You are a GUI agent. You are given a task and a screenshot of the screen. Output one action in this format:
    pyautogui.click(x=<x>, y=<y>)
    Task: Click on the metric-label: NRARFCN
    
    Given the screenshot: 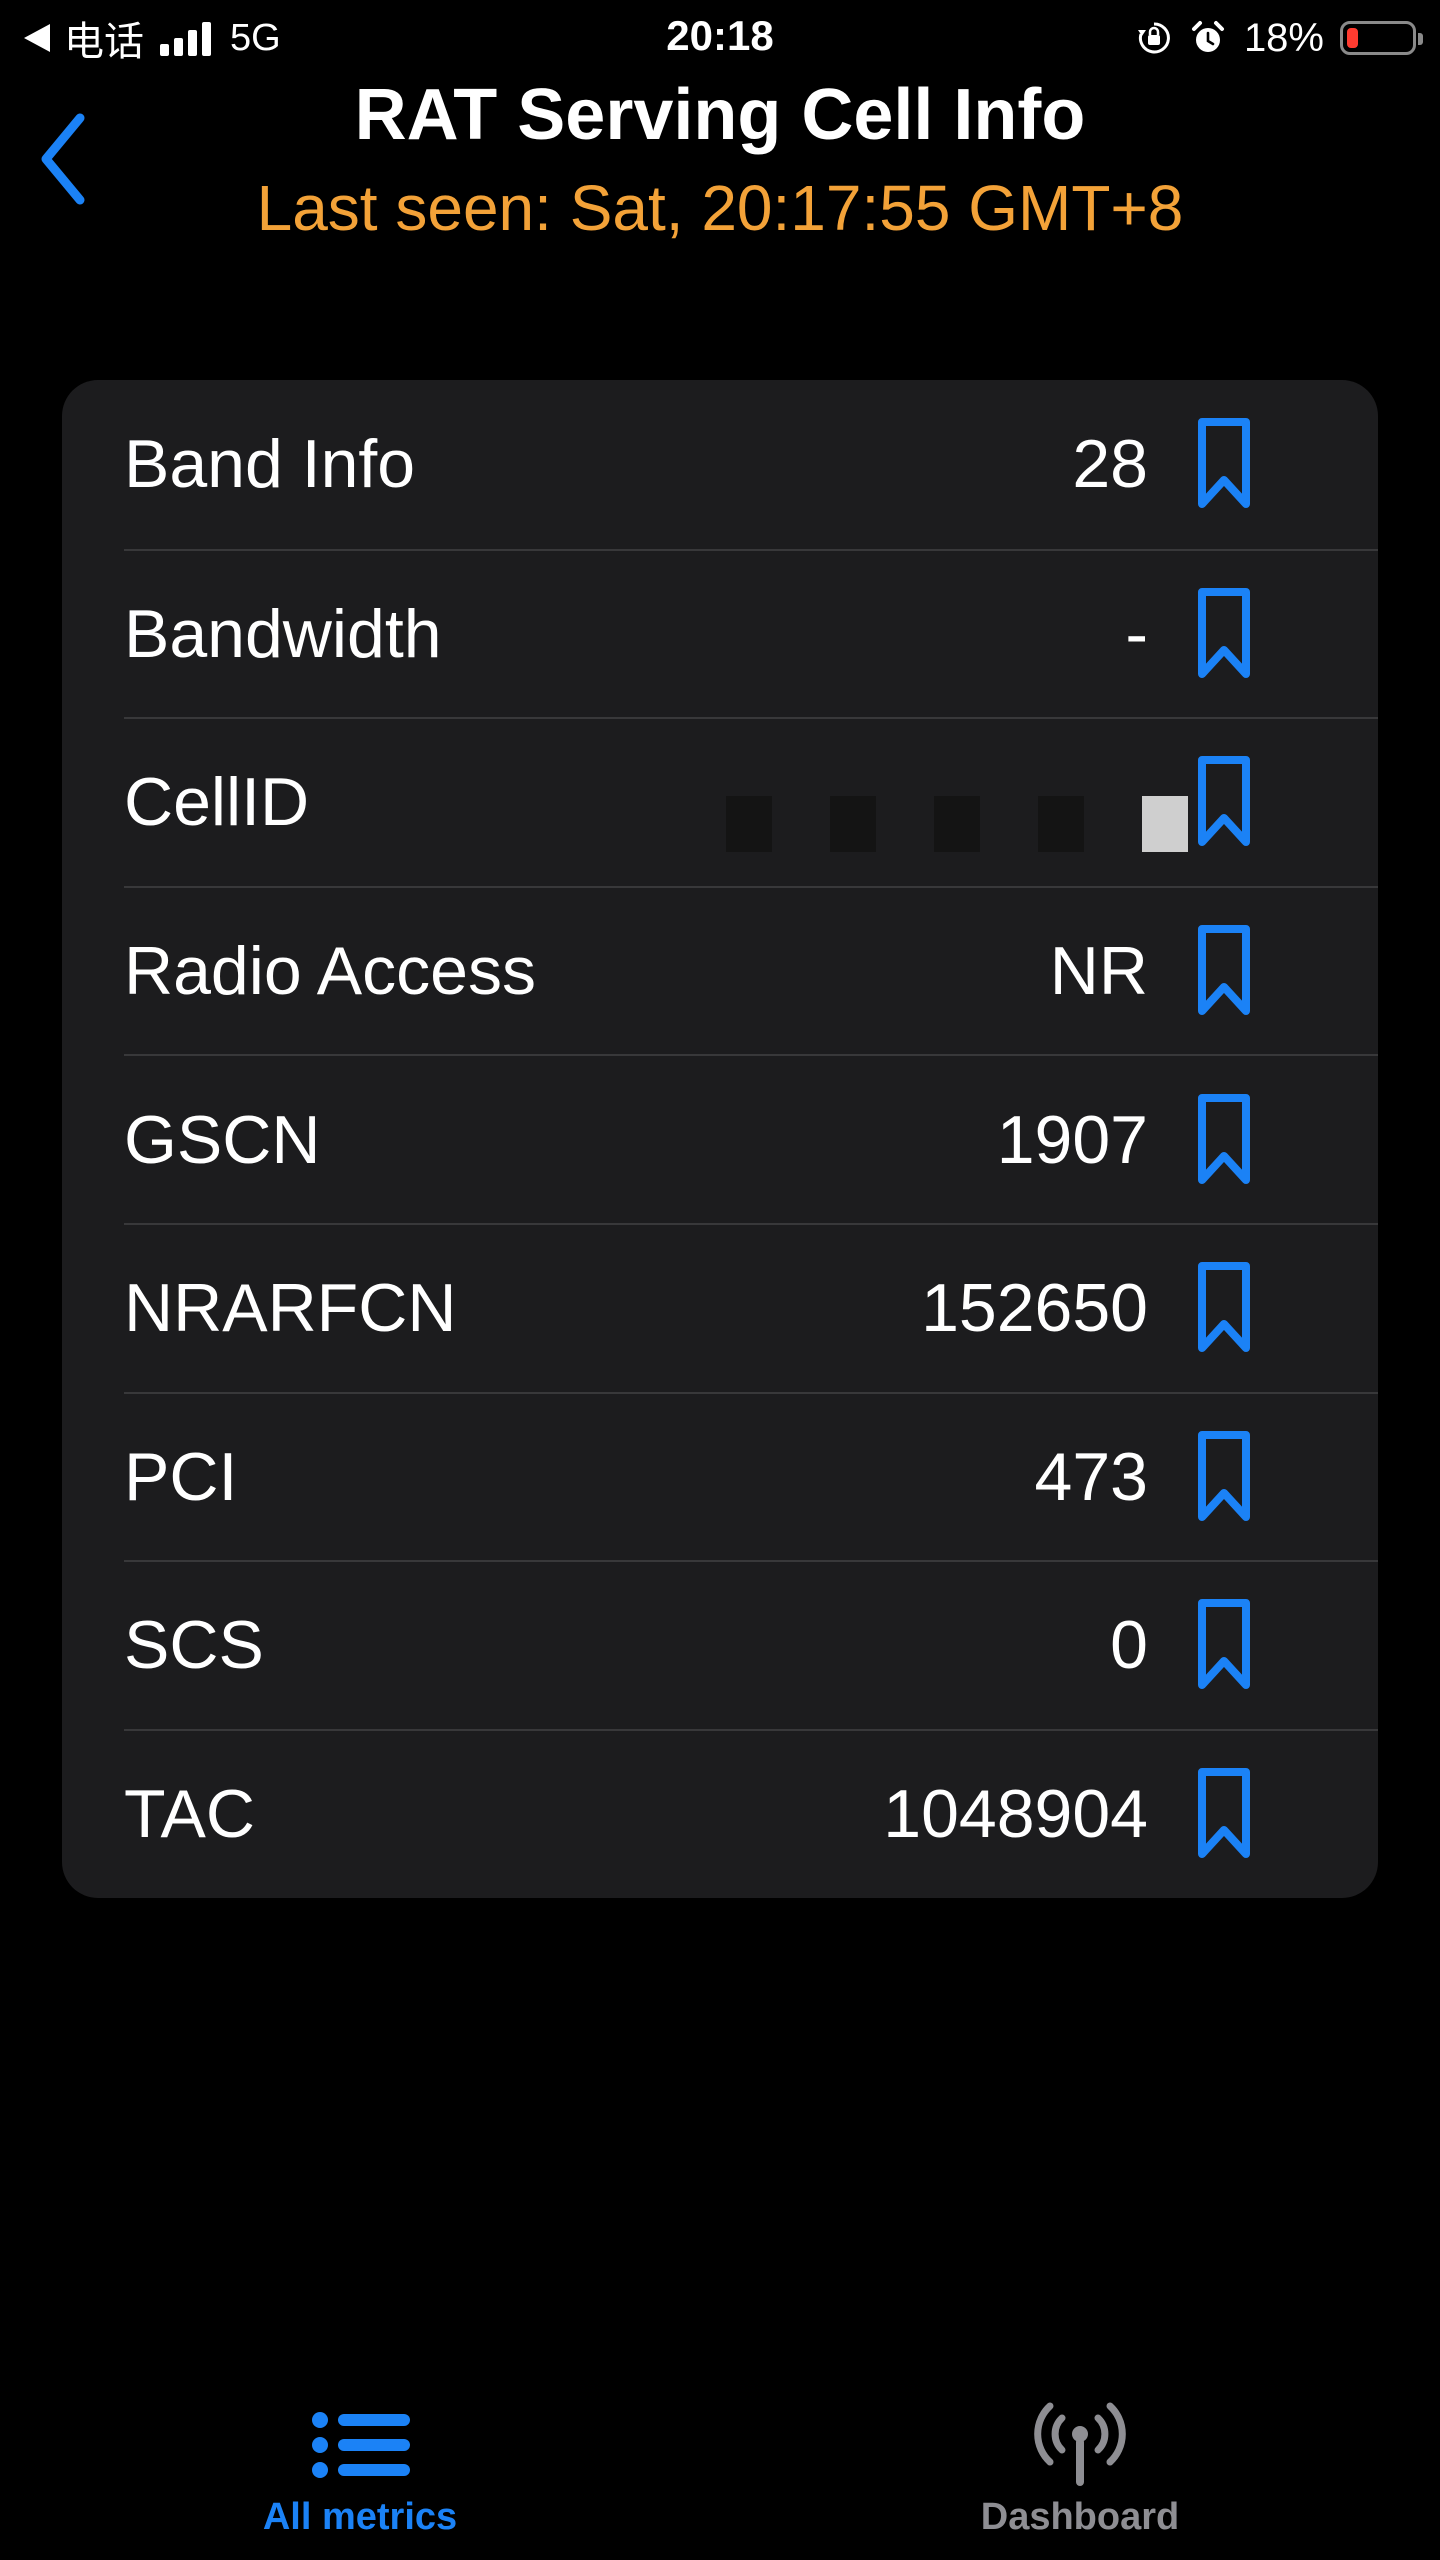 What is the action you would take?
    pyautogui.click(x=290, y=1308)
    